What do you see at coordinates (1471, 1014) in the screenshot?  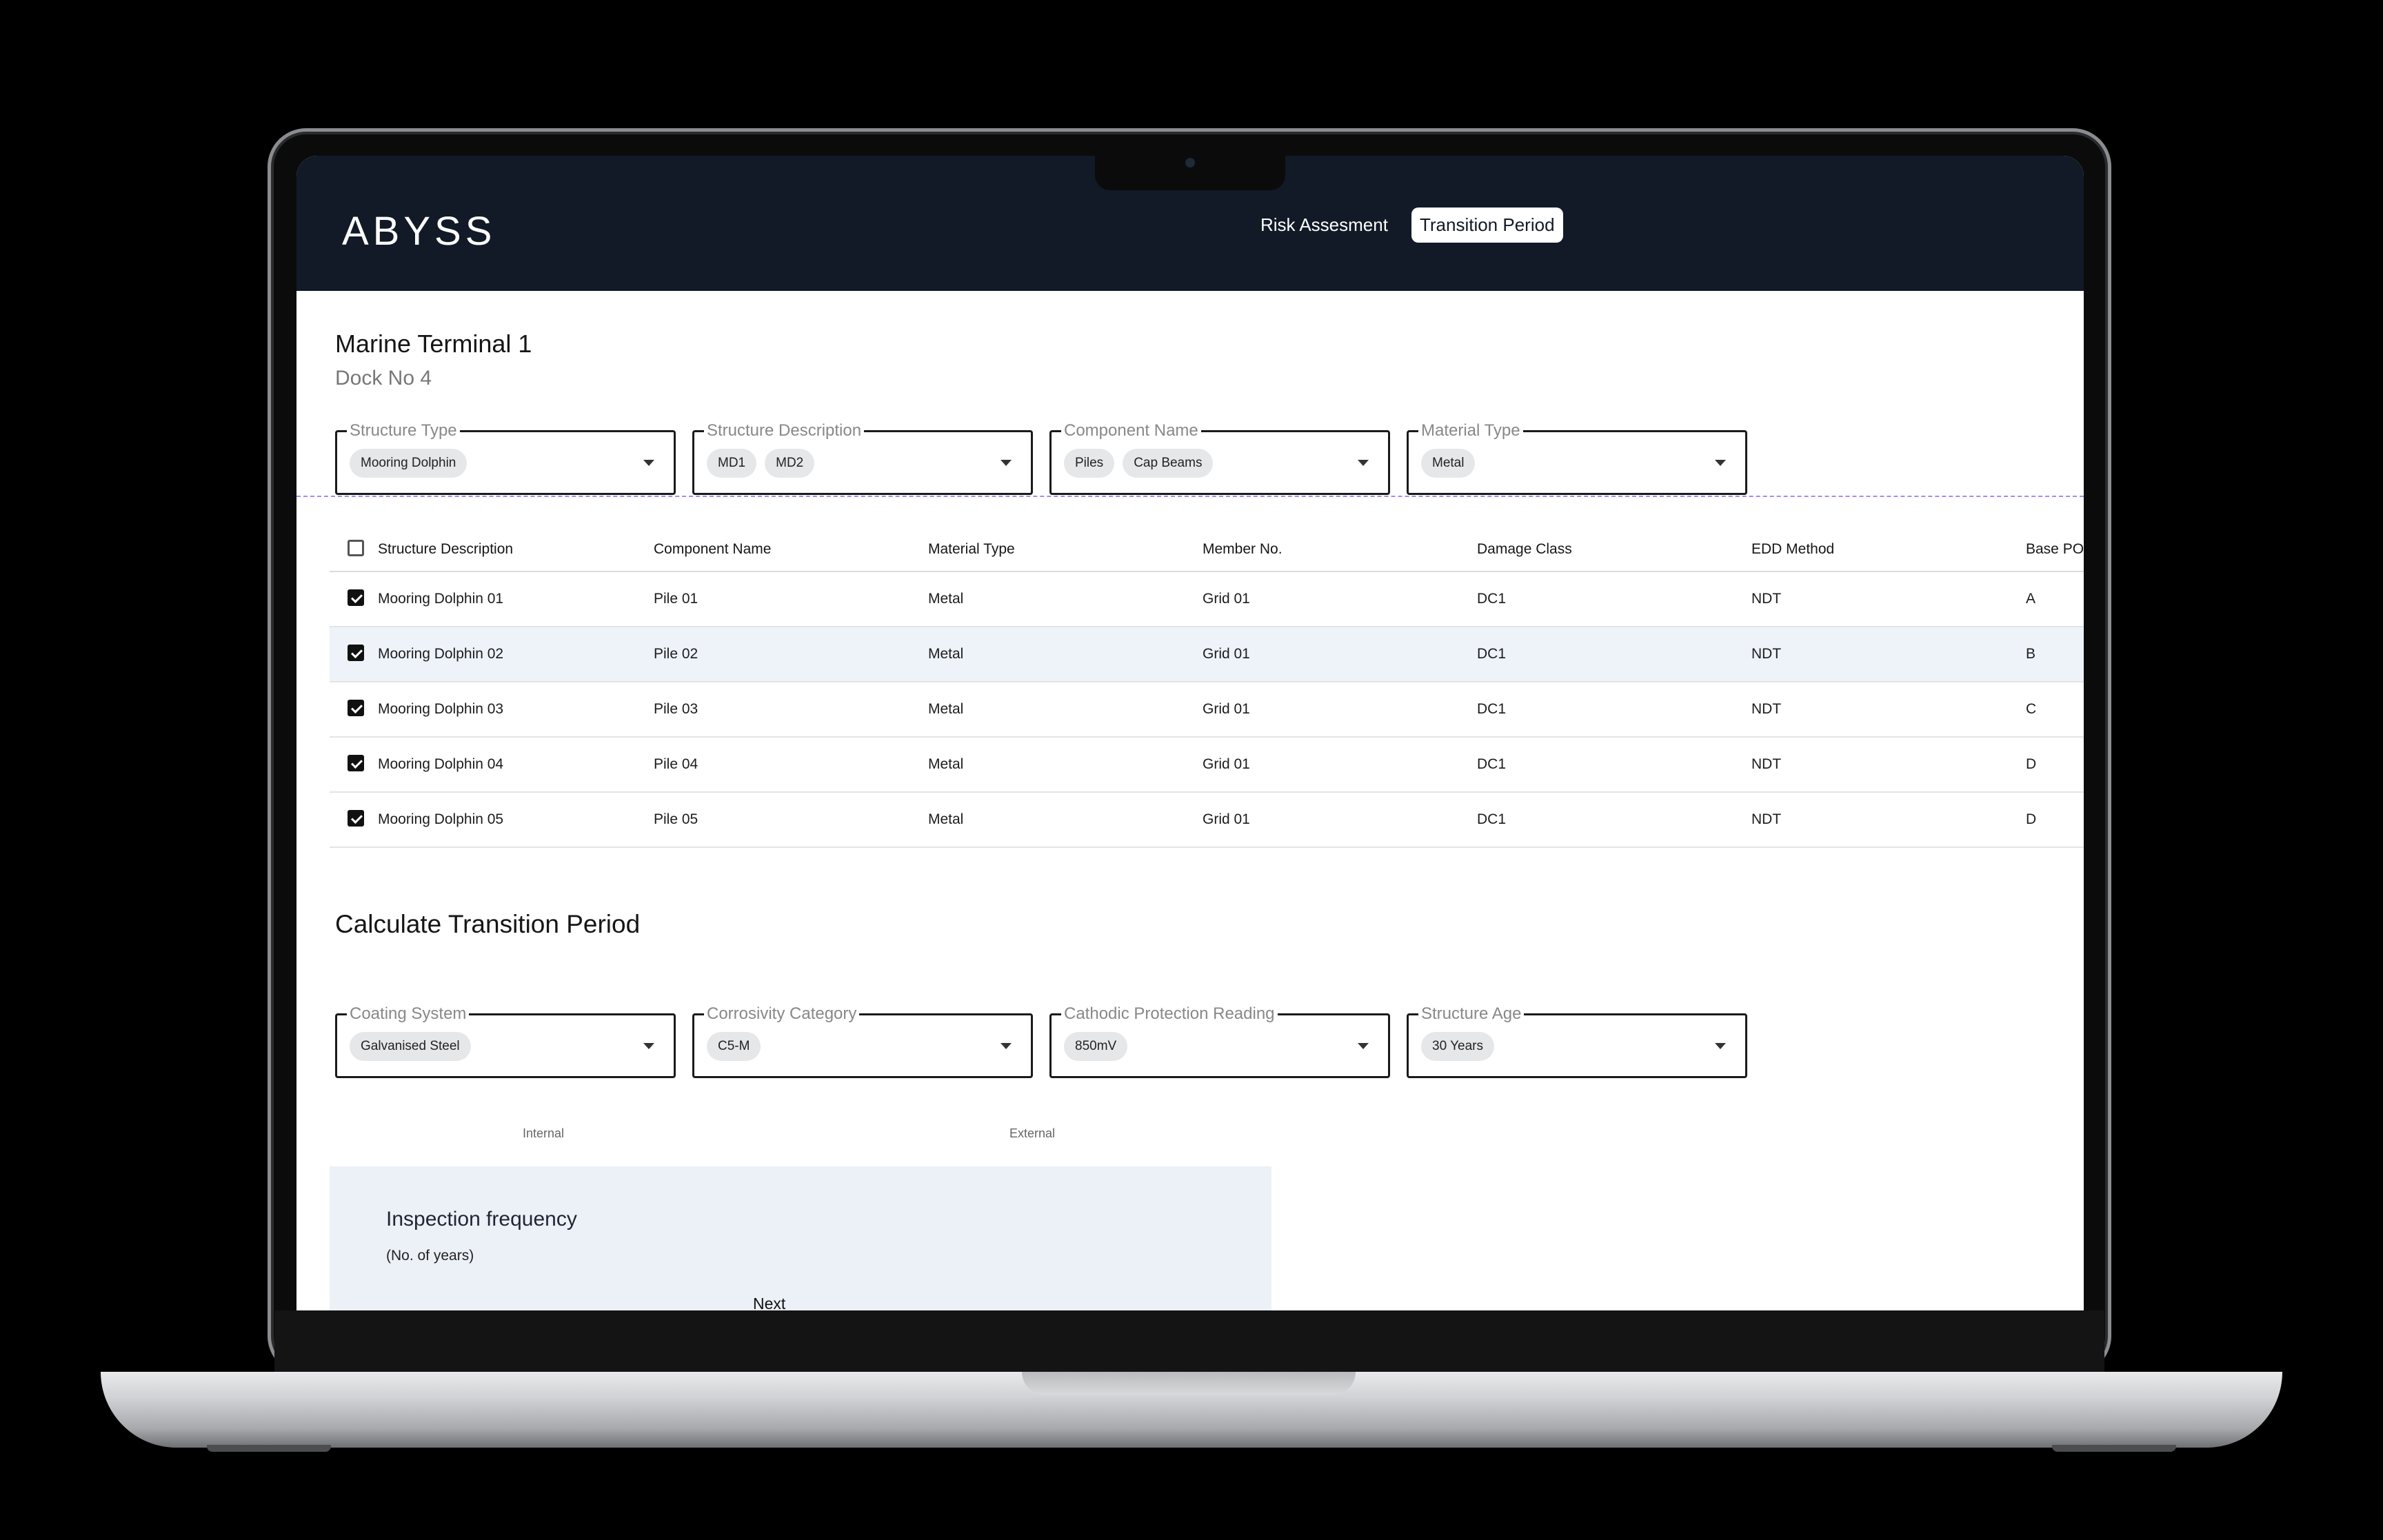 I see `structure-age-label: Structure Age` at bounding box center [1471, 1014].